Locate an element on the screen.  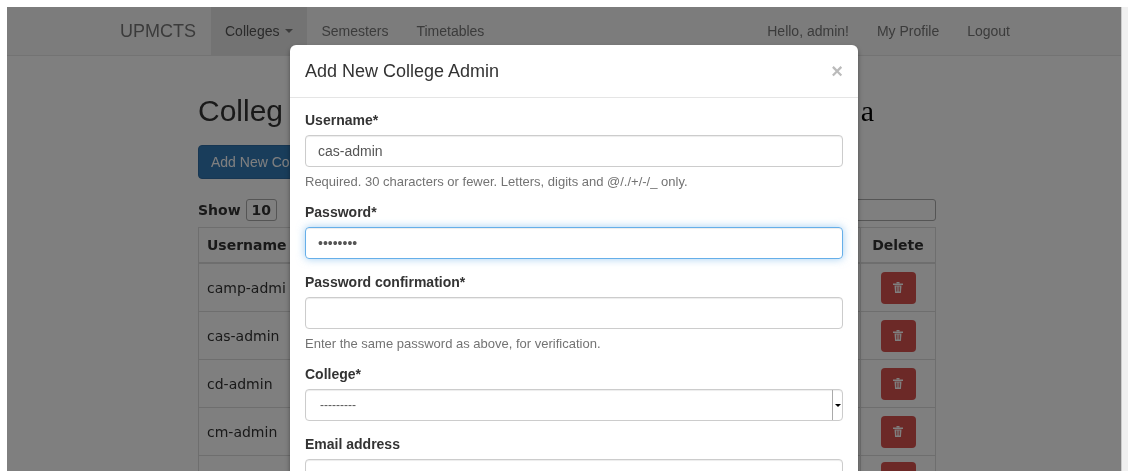
modal-title: Add New College Admin is located at coordinates (402, 71).